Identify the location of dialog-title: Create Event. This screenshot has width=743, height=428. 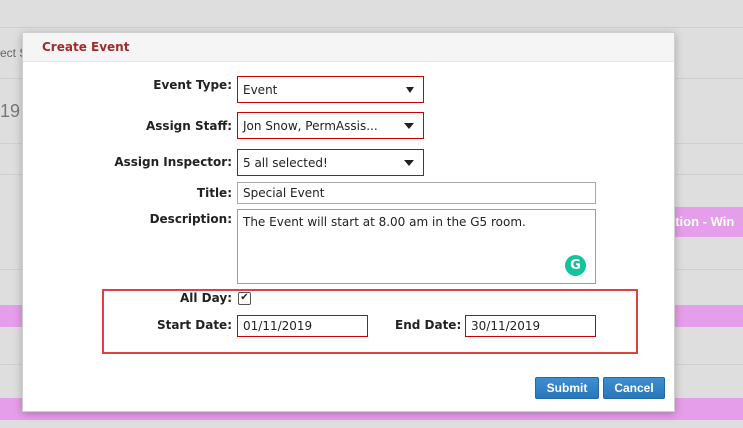
(86, 47).